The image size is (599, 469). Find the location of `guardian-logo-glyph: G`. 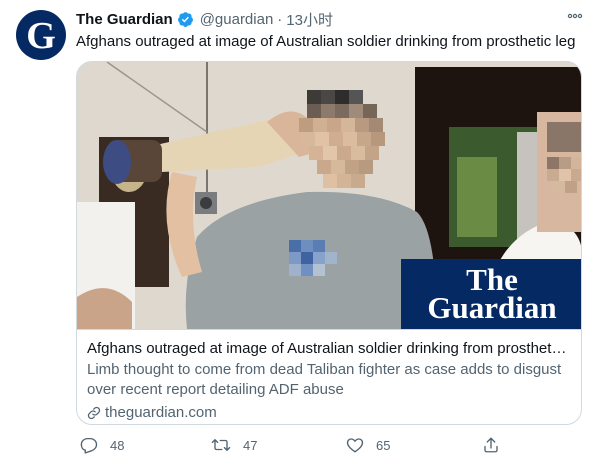

guardian-logo-glyph: G is located at coordinates (41, 36).